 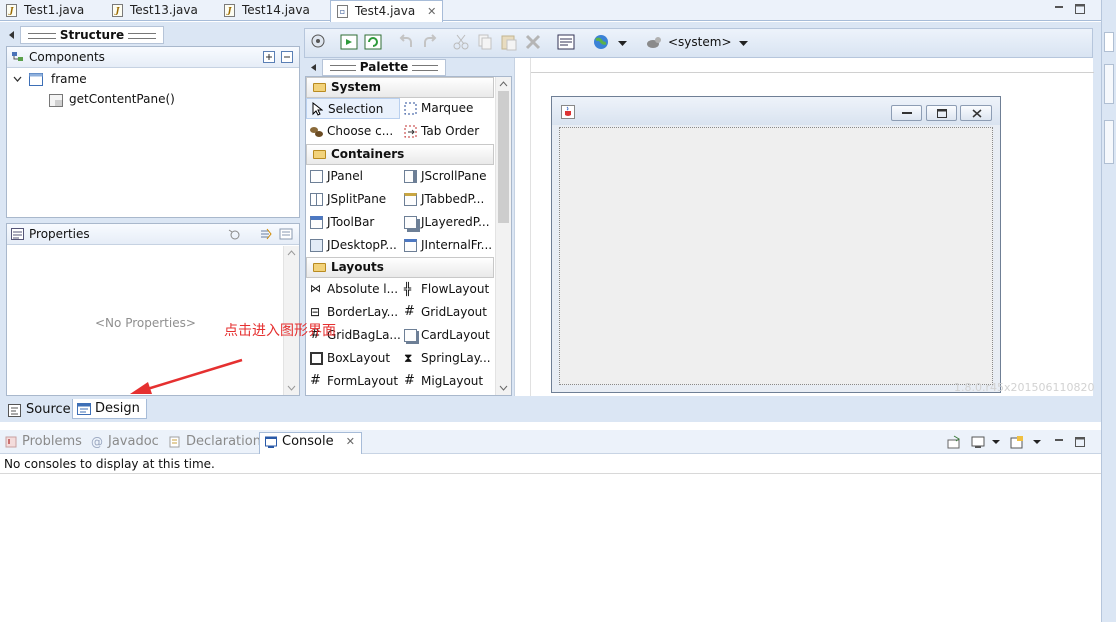 I want to click on cut-icon, so click(x=461, y=42).